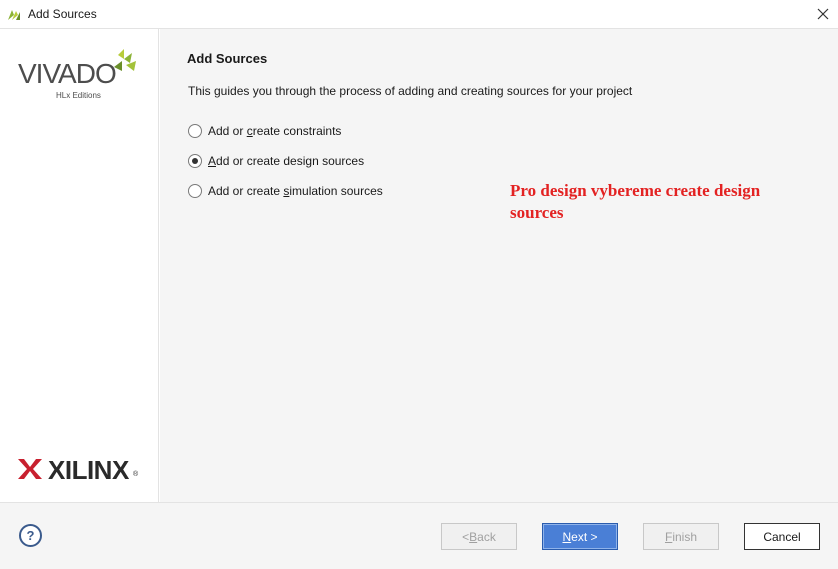 The width and height of the screenshot is (838, 569). Describe the element at coordinates (681, 536) in the screenshot. I see `finish-button: Finish` at that location.